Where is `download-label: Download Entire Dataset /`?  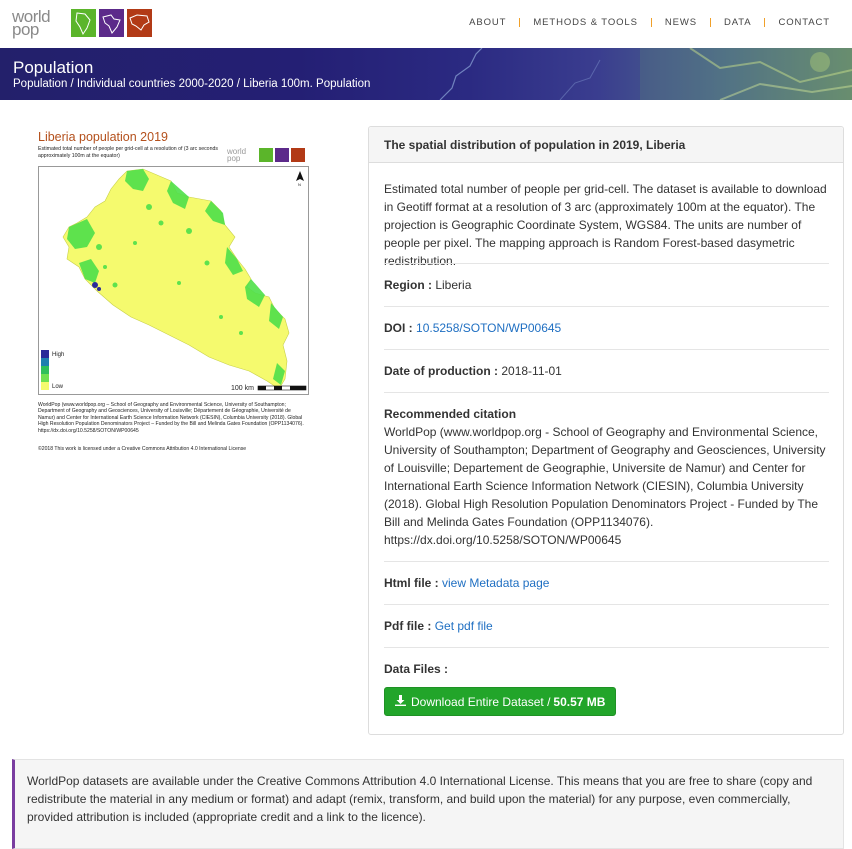 download-label: Download Entire Dataset / is located at coordinates (481, 701).